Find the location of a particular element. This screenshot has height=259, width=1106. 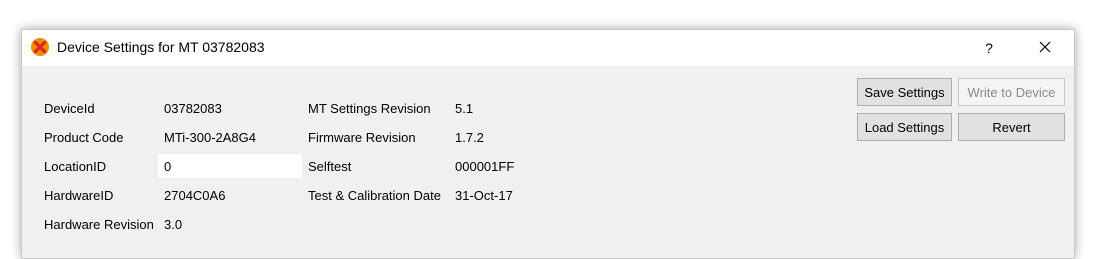

hardware-revision-label: Hardware Revision is located at coordinates (99, 224).